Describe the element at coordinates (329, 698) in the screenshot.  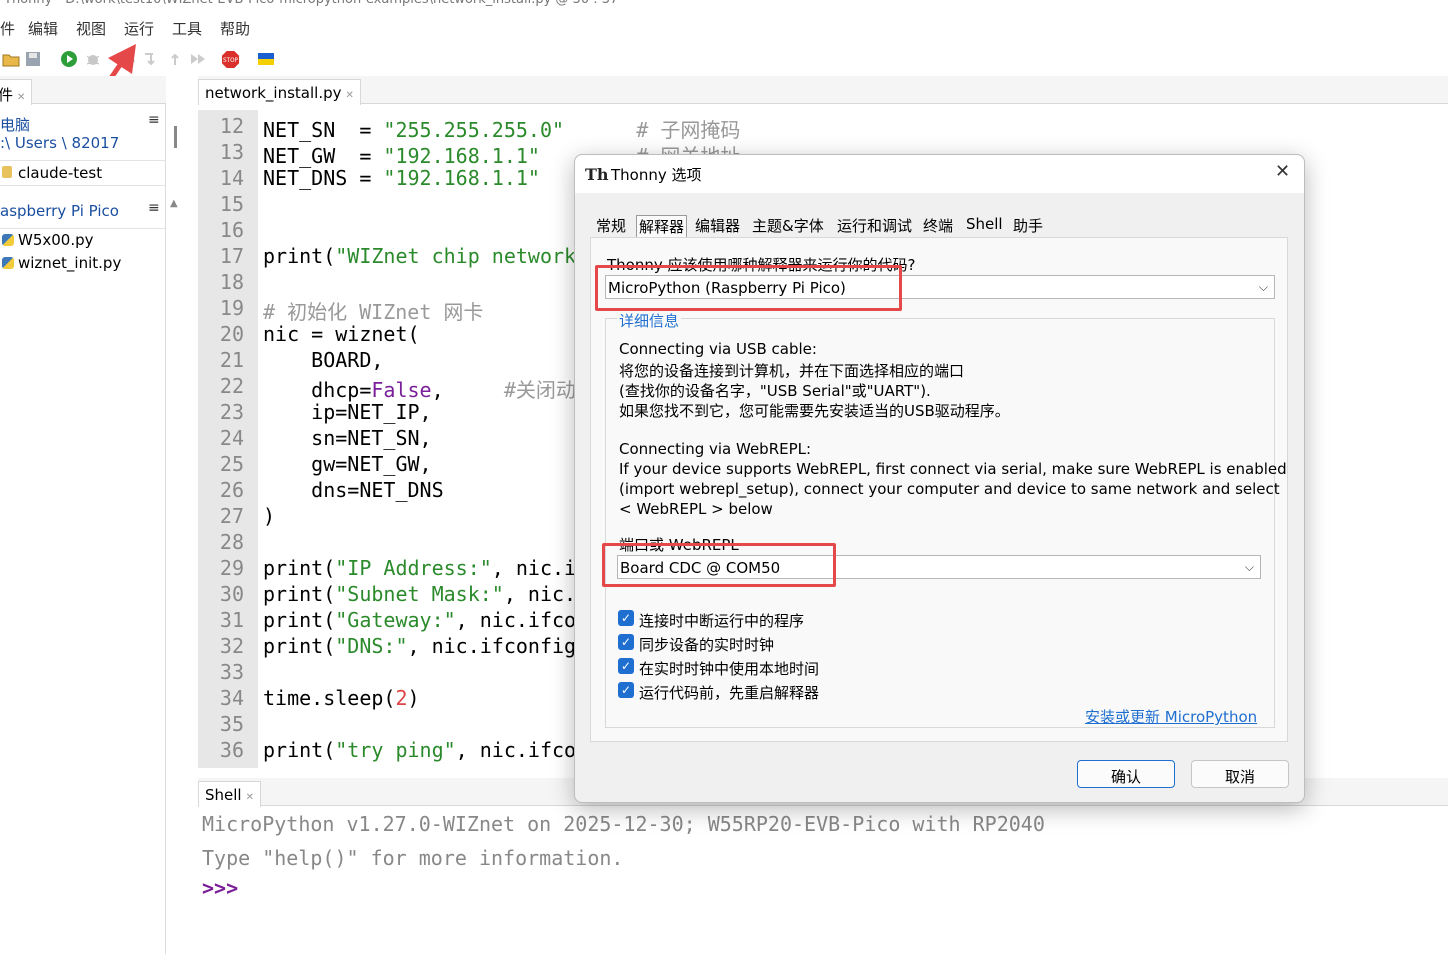
I see `code-text: time.sleep(` at that location.